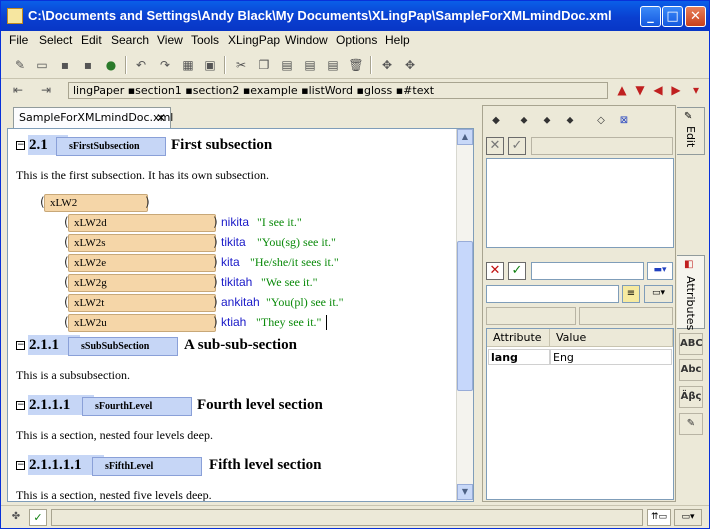  Describe the element at coordinates (305, 302) in the screenshot. I see `gloss-text: "You(pl) see it."` at that location.